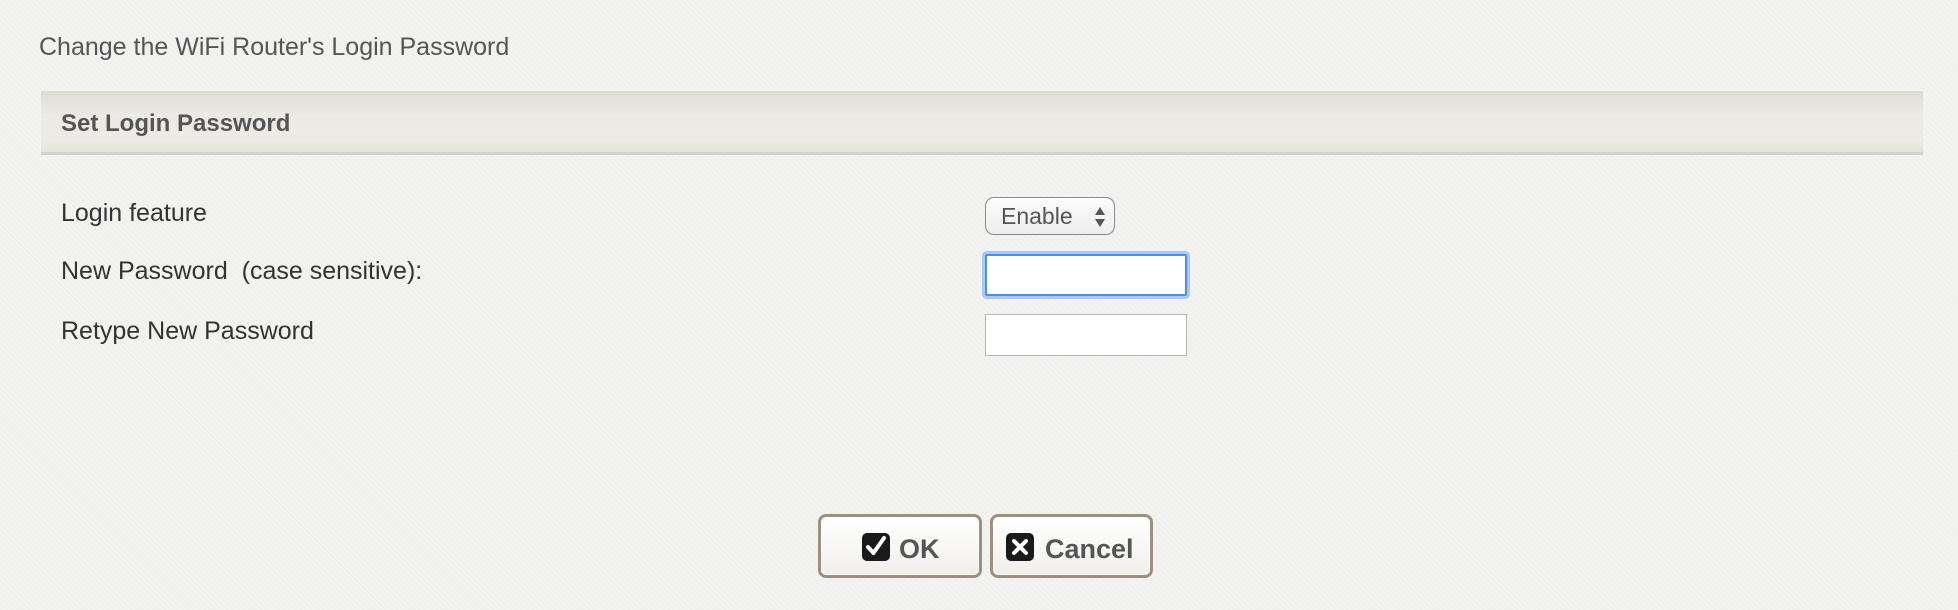 The width and height of the screenshot is (1958, 610). What do you see at coordinates (1086, 335) in the screenshot?
I see `retype-password-input` at bounding box center [1086, 335].